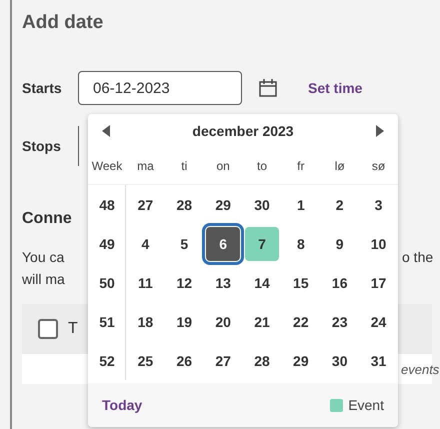 Image resolution: width=440 pixels, height=429 pixels. Describe the element at coordinates (339, 321) in the screenshot. I see `calendar-day: 23` at that location.